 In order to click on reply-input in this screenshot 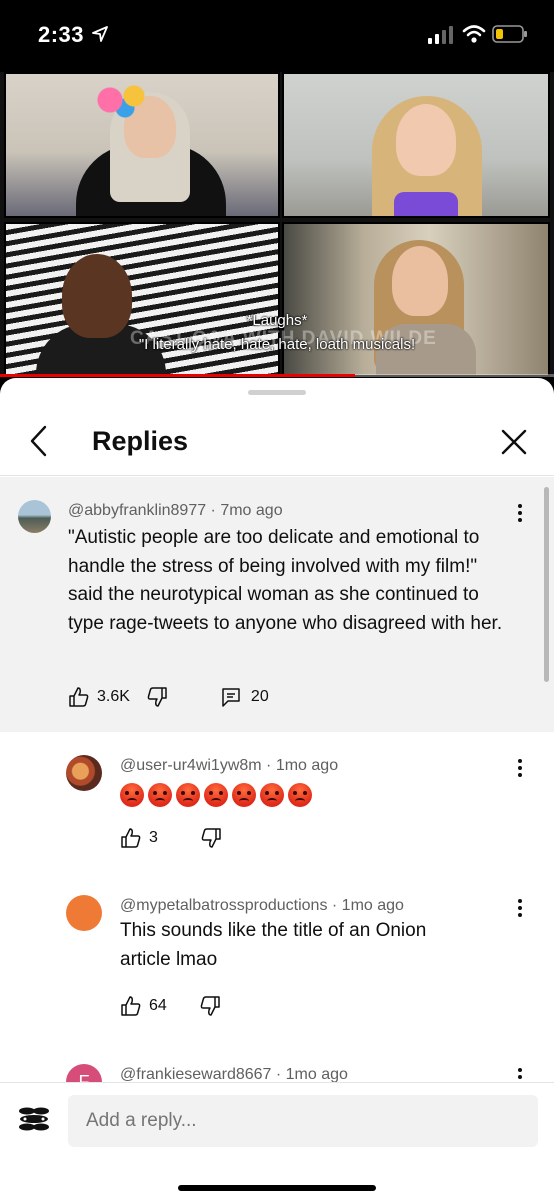, I will do `click(303, 1121)`.